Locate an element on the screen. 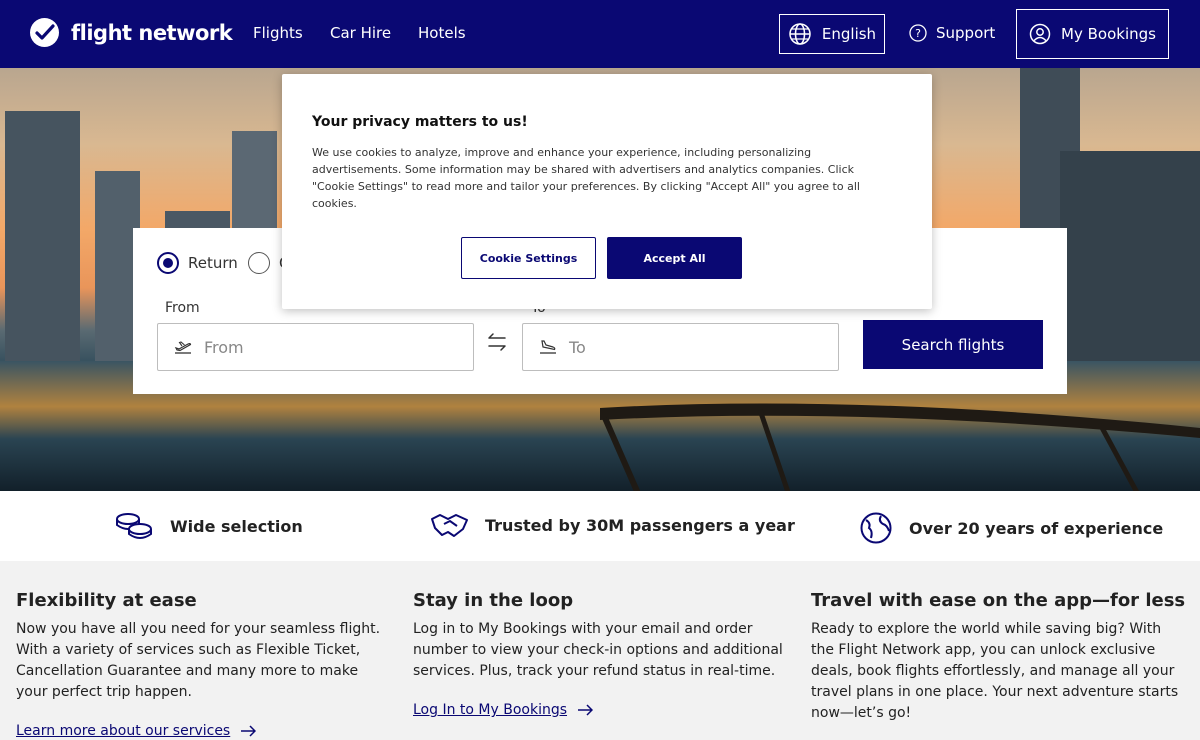  boat-canopy is located at coordinates (900, 447).